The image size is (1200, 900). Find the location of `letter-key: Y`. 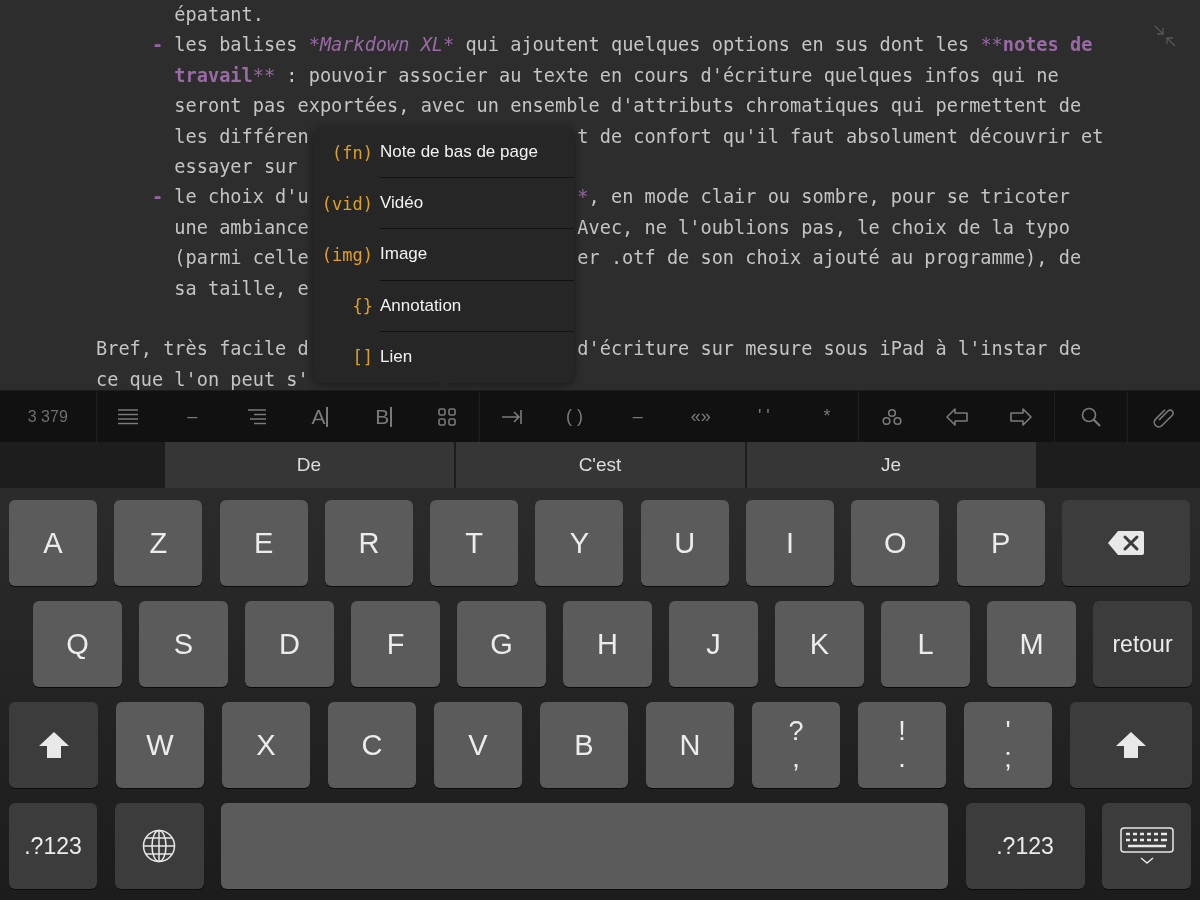

letter-key: Y is located at coordinates (579, 543).